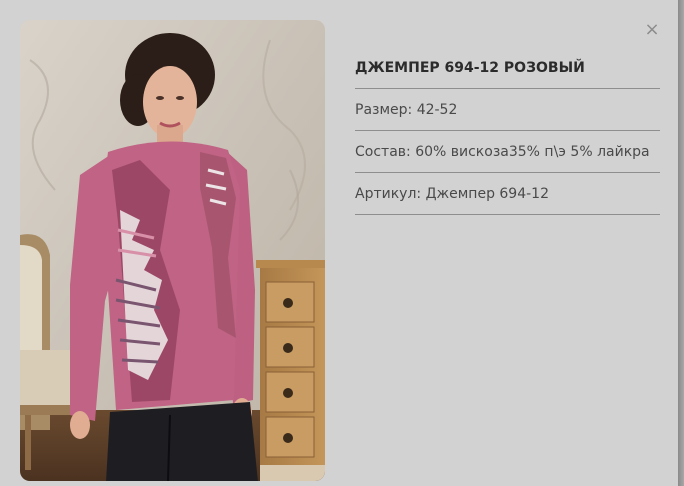 The width and height of the screenshot is (684, 486). I want to click on close-icon: ×, so click(652, 30).